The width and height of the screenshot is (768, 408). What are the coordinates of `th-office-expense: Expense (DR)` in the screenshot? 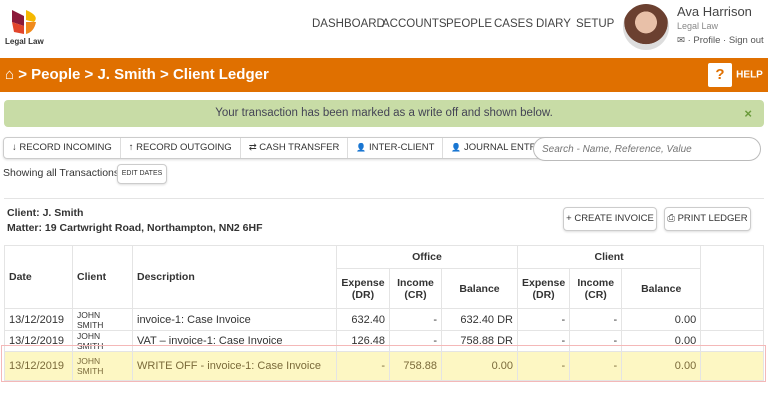 It's located at (363, 288).